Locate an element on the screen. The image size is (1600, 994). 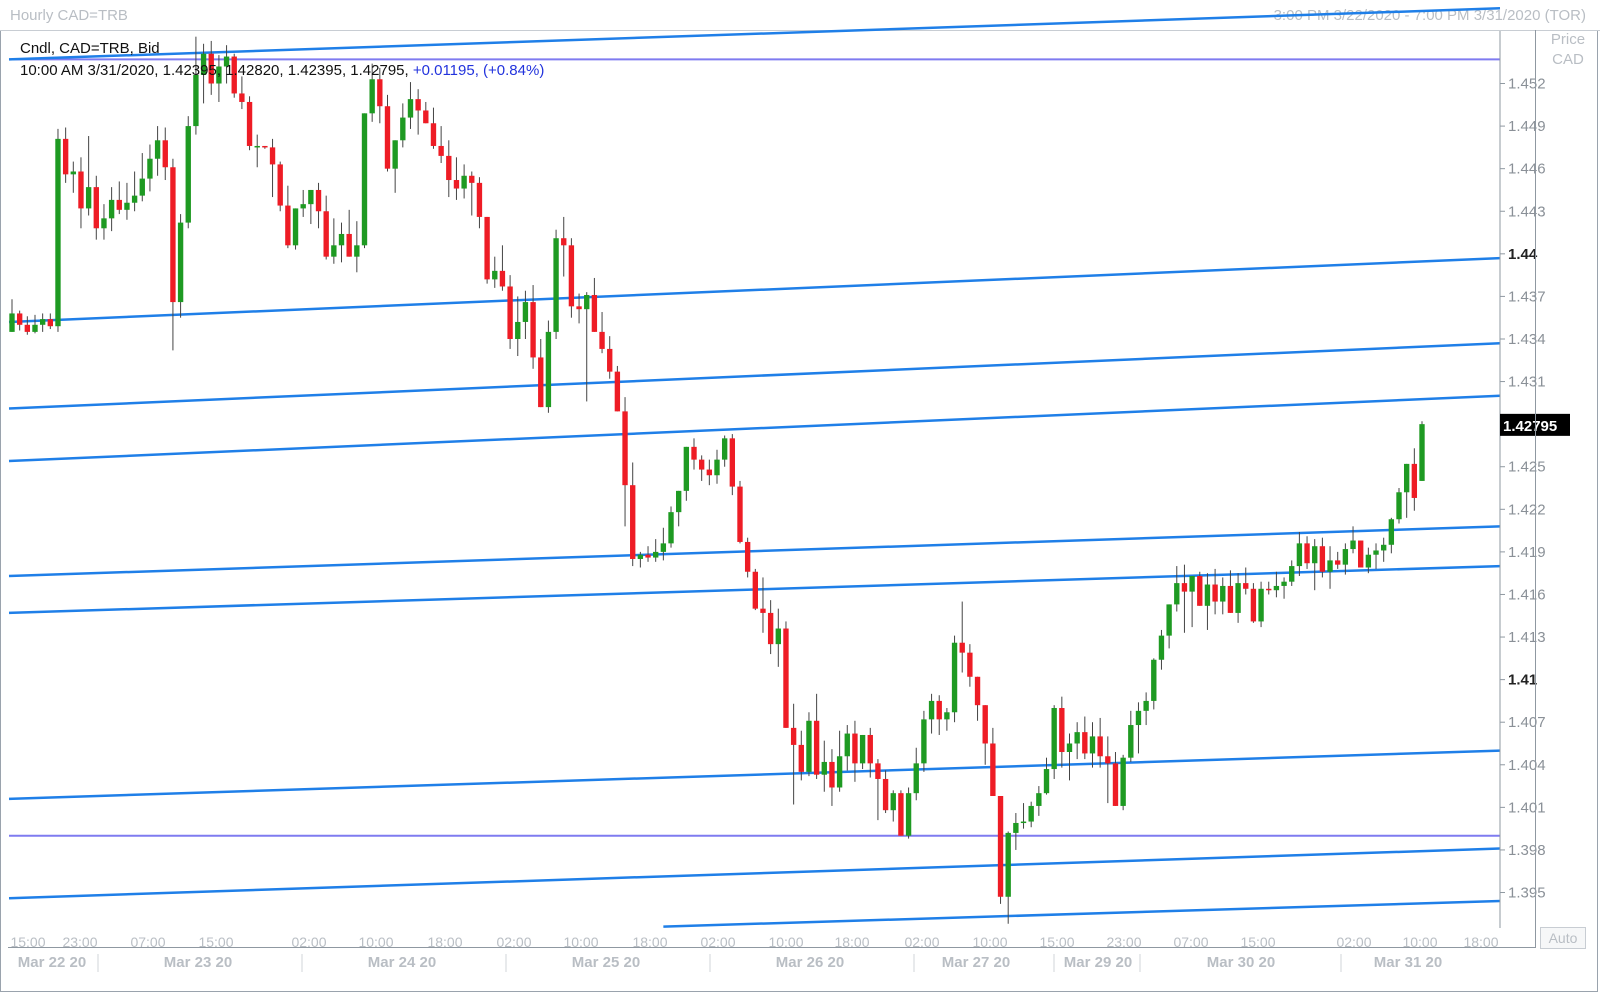
date-tick-label: Mar 29 20 is located at coordinates (1098, 962).